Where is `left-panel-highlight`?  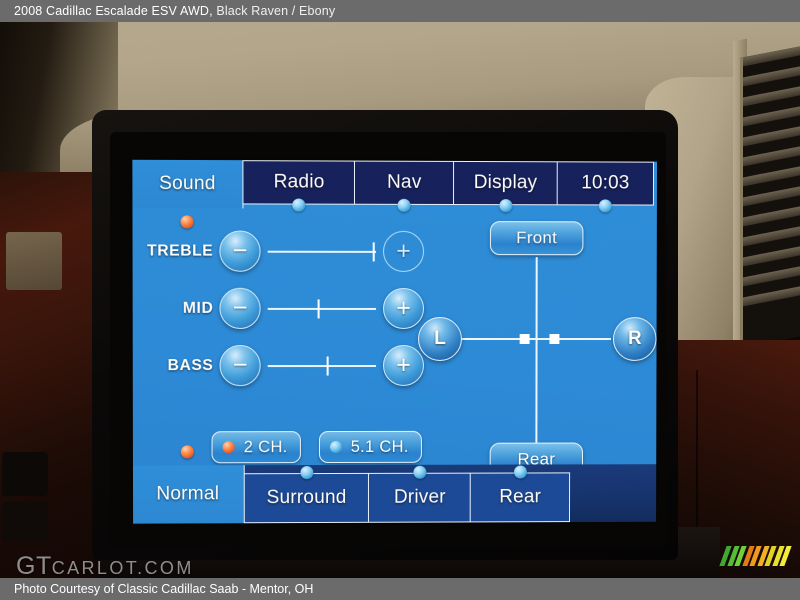 left-panel-highlight is located at coordinates (34, 261).